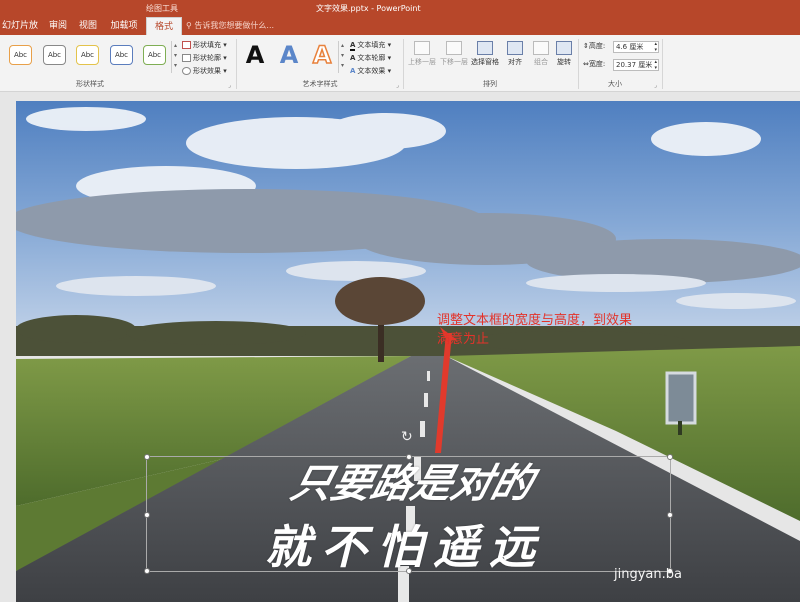 The image size is (800, 602). I want to click on shape-style-sample-1: Abc, so click(20, 55).